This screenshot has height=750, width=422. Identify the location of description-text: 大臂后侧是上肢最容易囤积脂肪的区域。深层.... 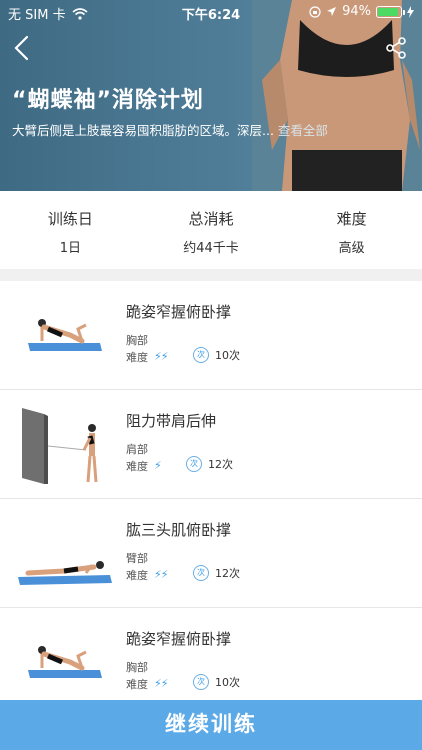
(143, 130).